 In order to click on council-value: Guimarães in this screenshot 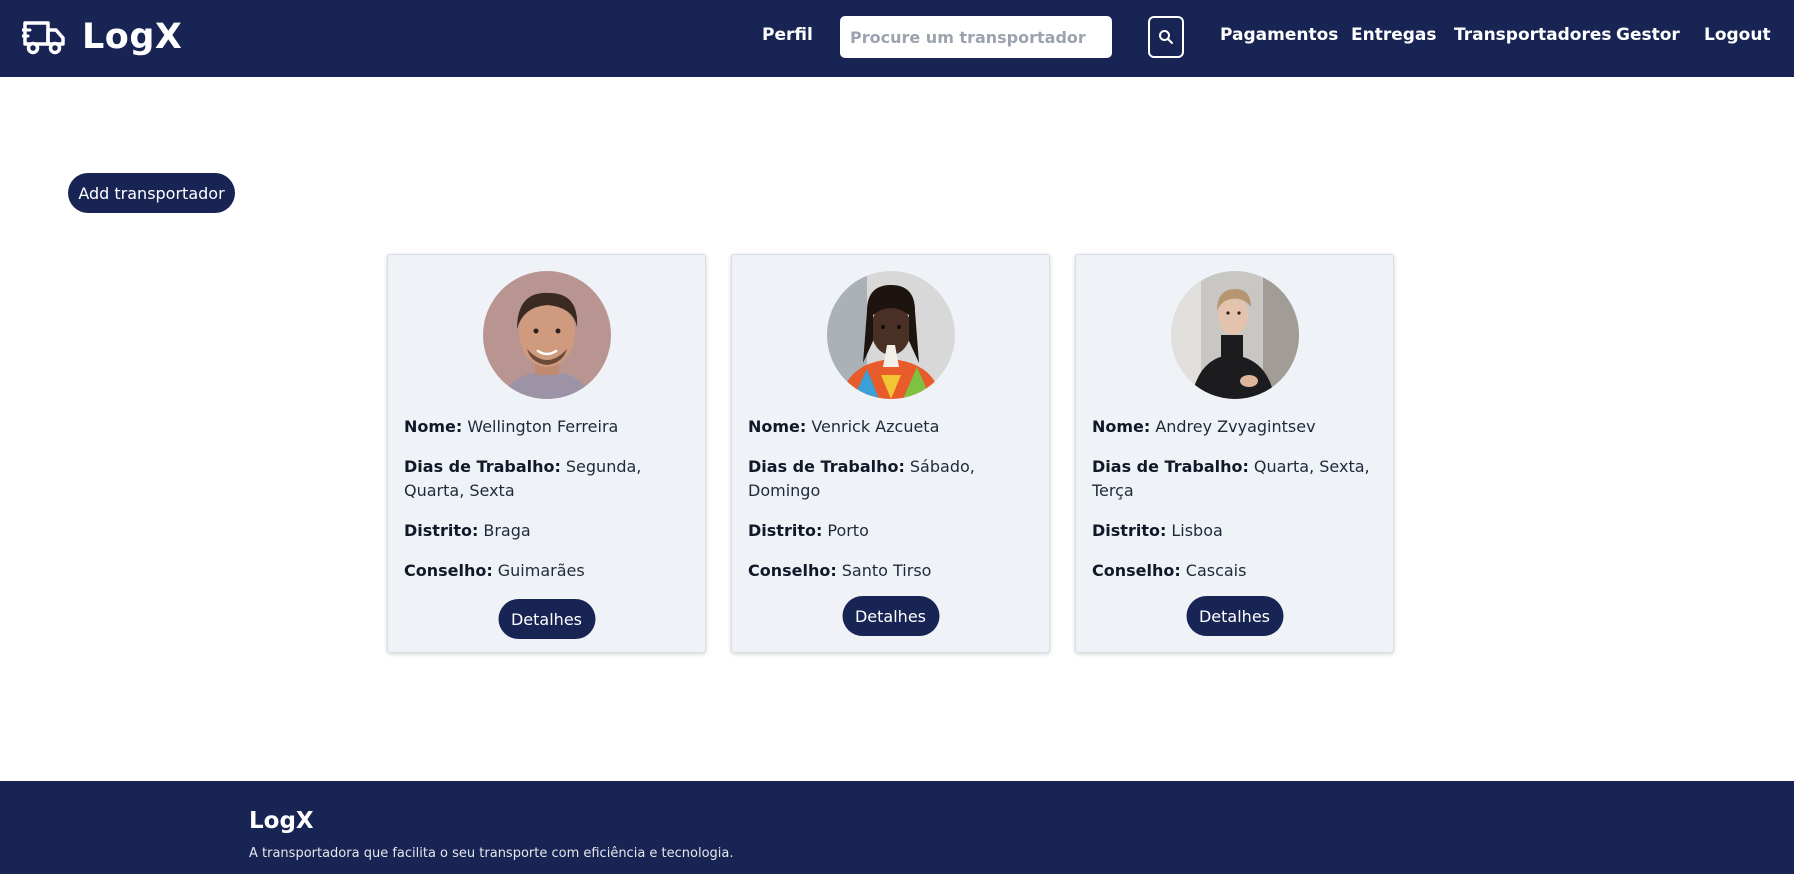, I will do `click(541, 570)`.